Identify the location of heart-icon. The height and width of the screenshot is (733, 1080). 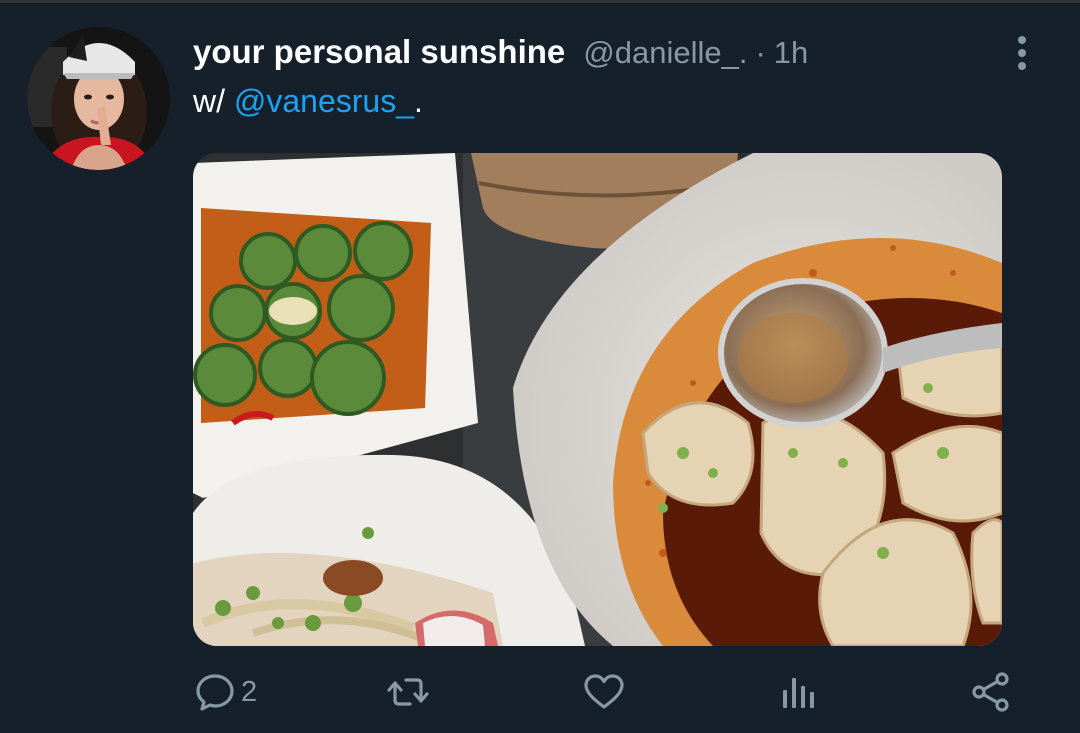
(604, 691).